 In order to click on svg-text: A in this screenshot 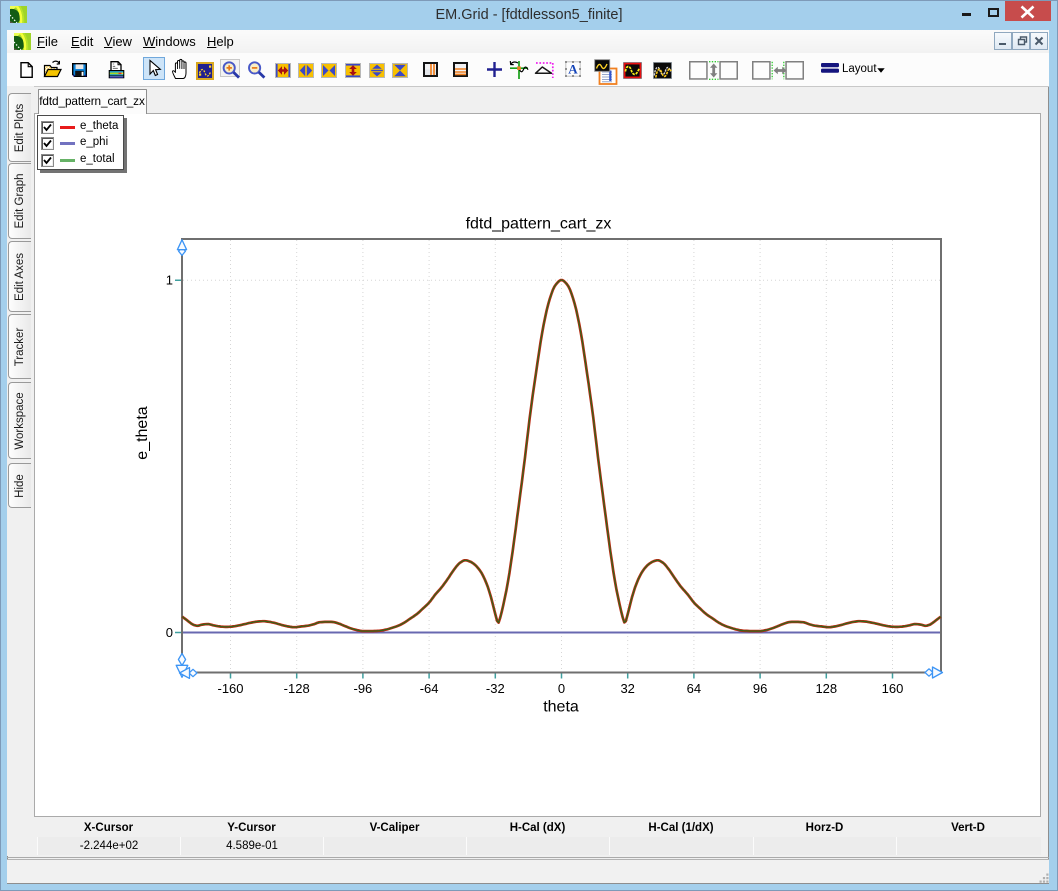, I will do `click(574, 69)`.